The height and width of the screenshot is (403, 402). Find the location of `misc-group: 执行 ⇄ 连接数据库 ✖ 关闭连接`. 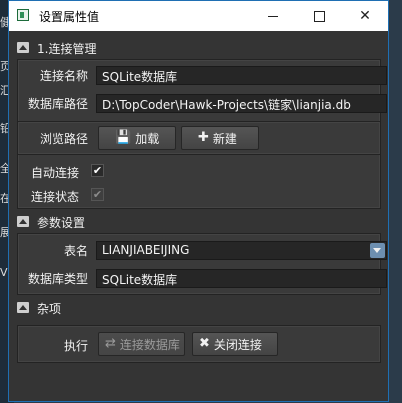

misc-group: 执行 ⇄ 连接数据库 ✖ 关闭连接 is located at coordinates (199, 344).